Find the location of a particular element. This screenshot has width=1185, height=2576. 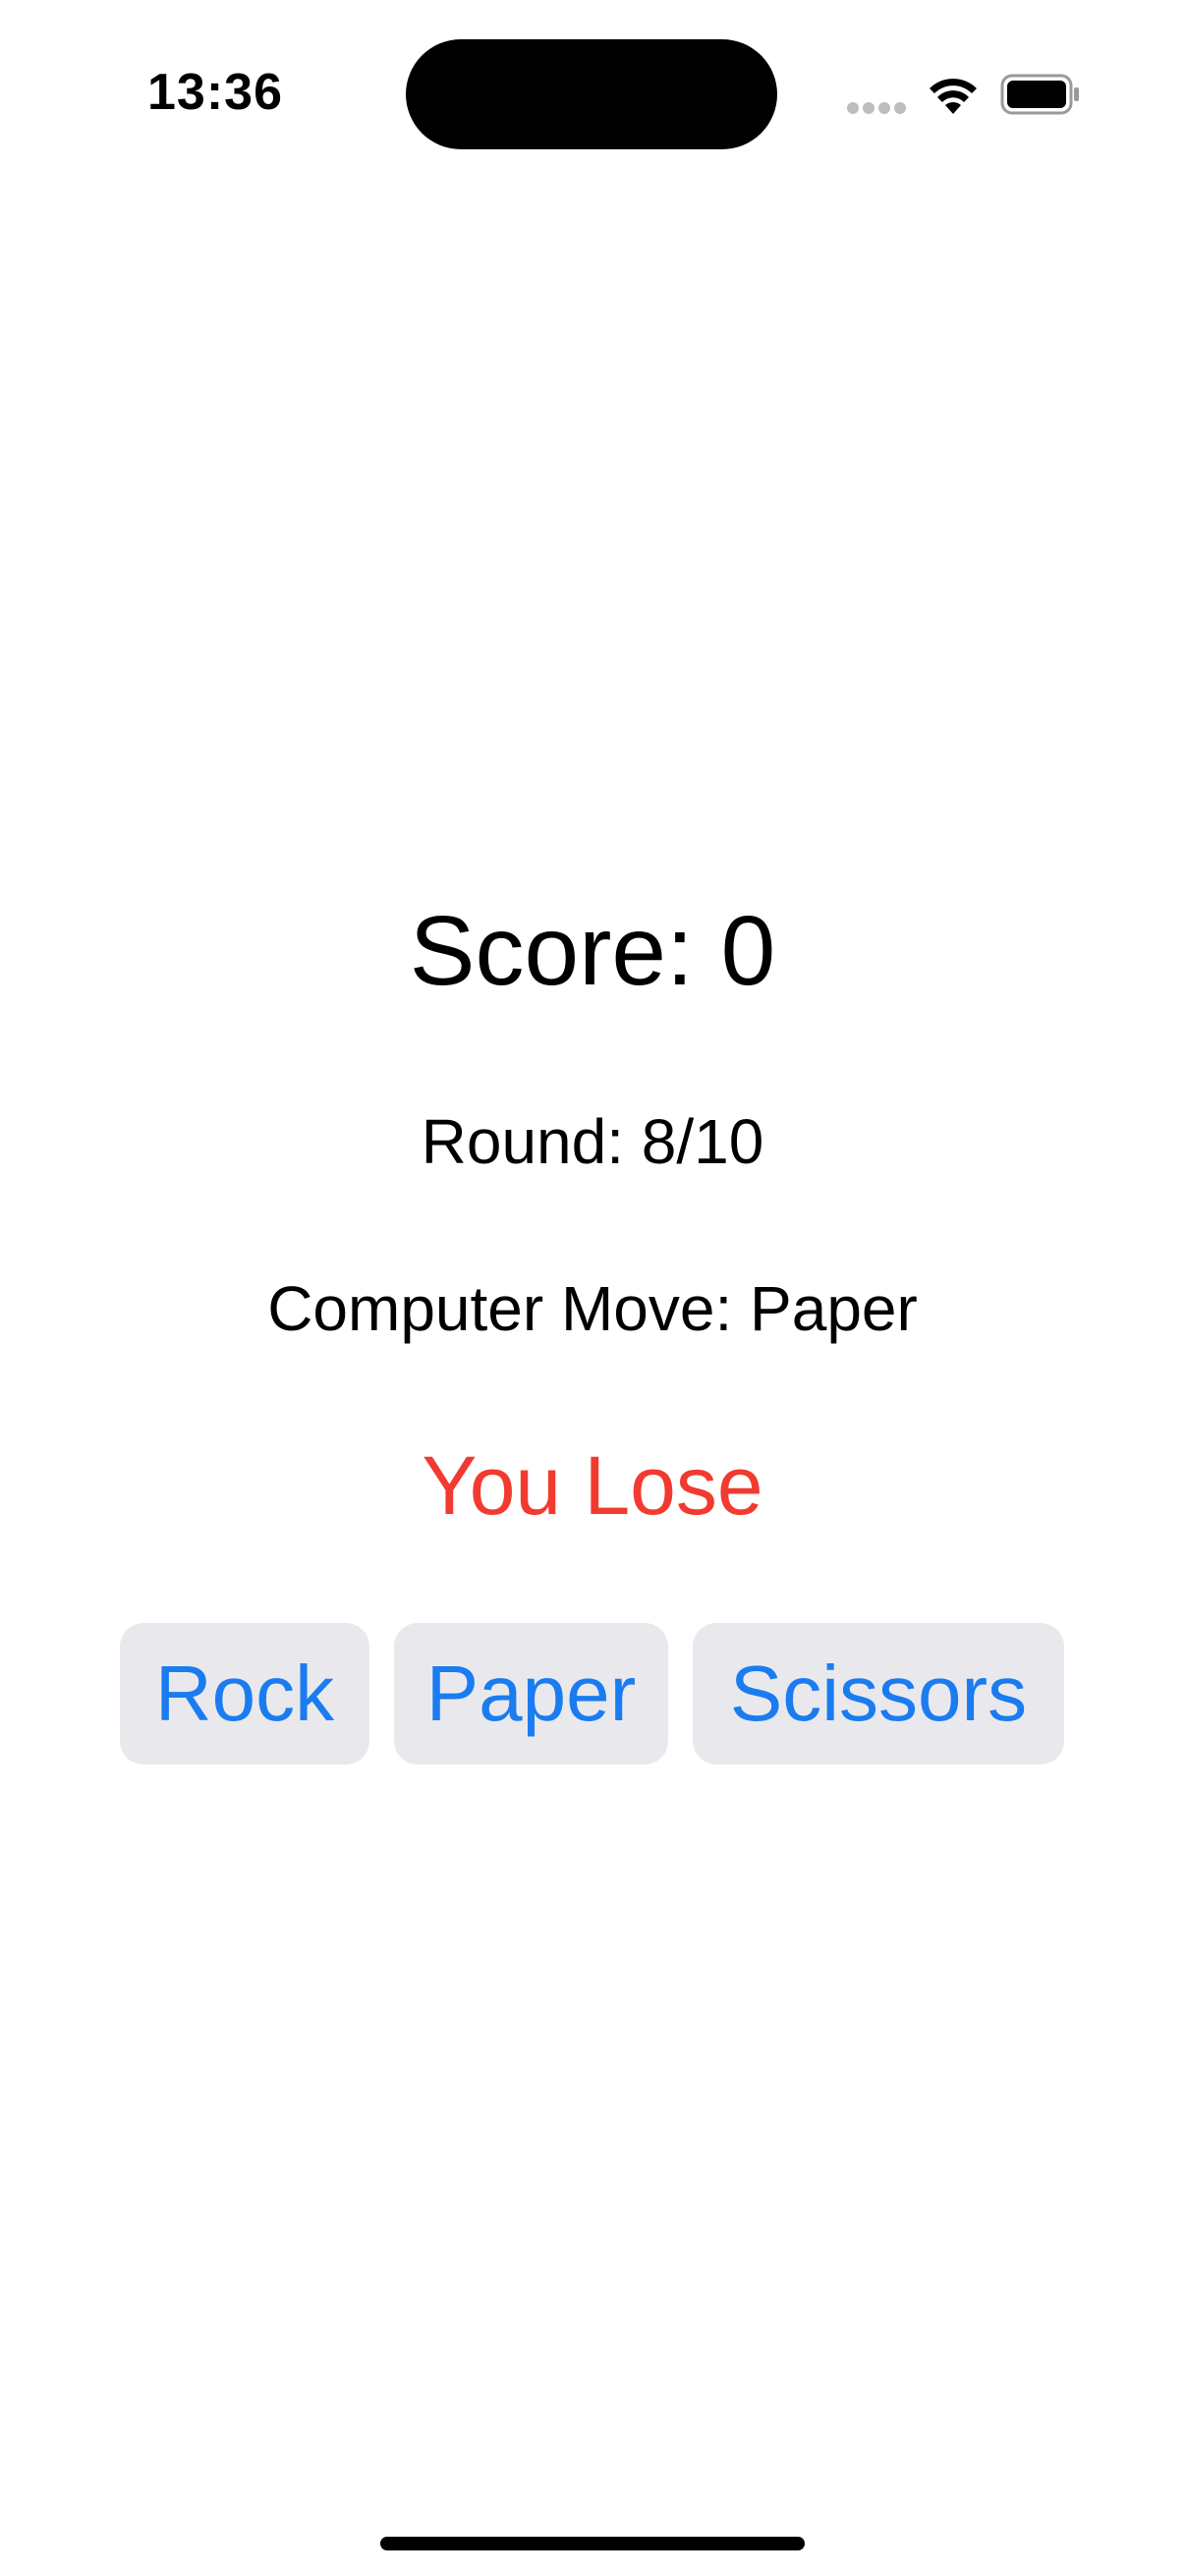

score-label: Score: 0 is located at coordinates (592, 951).